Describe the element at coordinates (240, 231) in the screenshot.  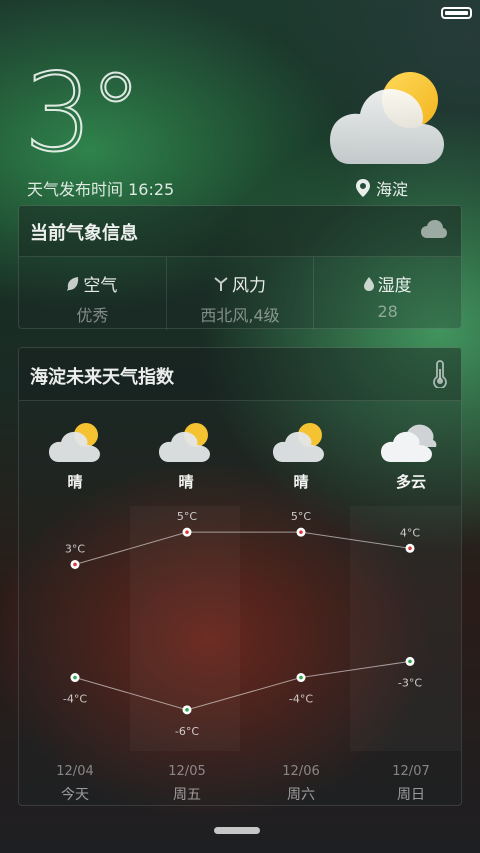
I see `current-weather-header: 当前气象信息` at that location.